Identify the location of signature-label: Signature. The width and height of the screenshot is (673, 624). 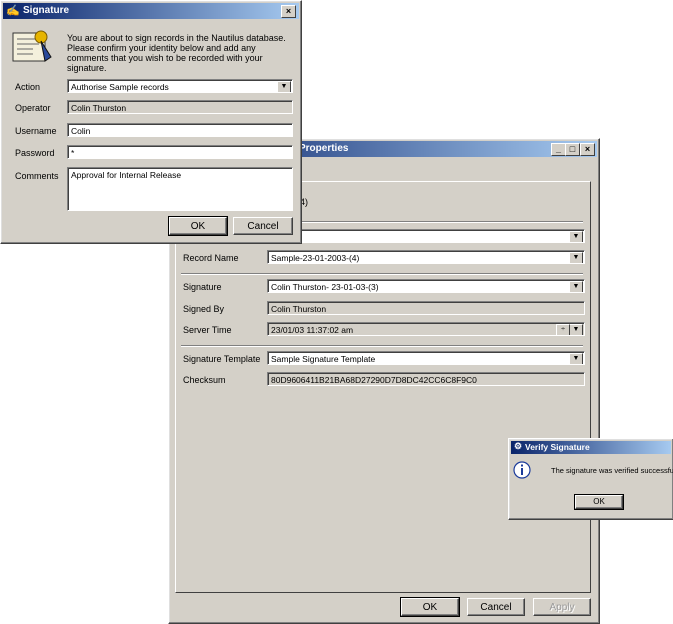
(202, 287).